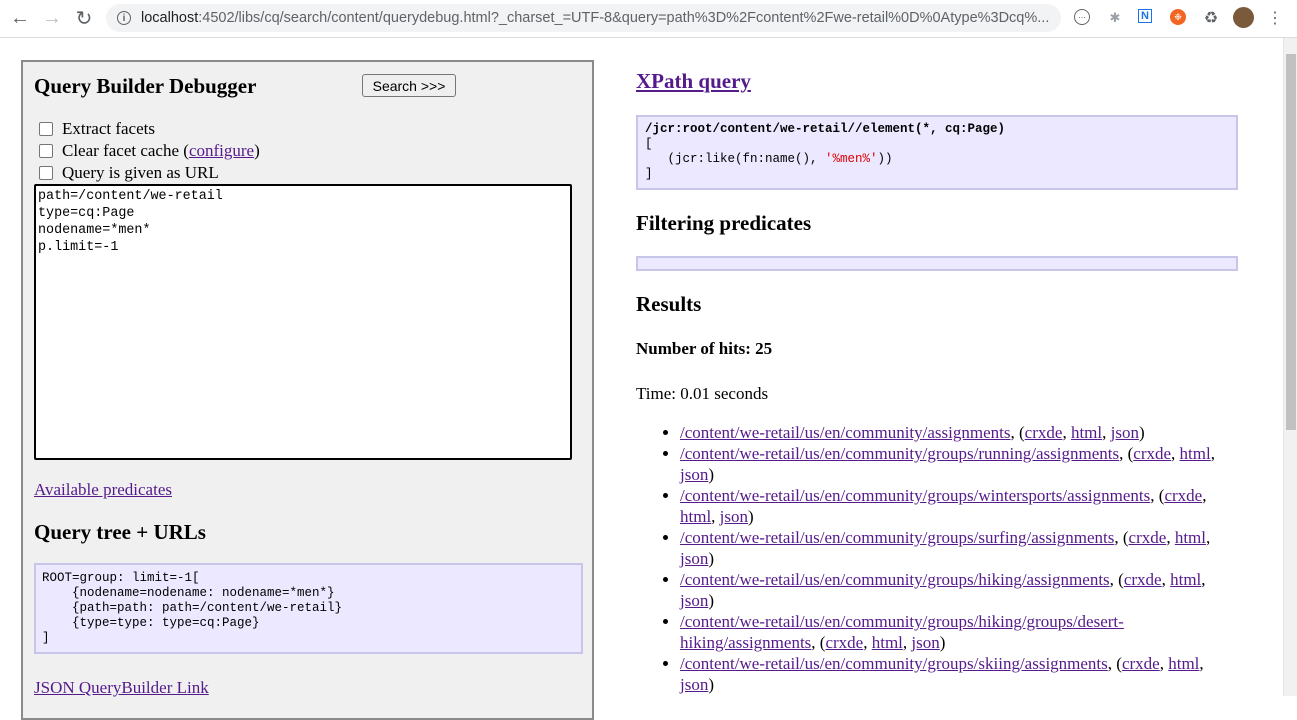 The image size is (1297, 720). Describe the element at coordinates (669, 304) in the screenshot. I see `results-heading: Results` at that location.